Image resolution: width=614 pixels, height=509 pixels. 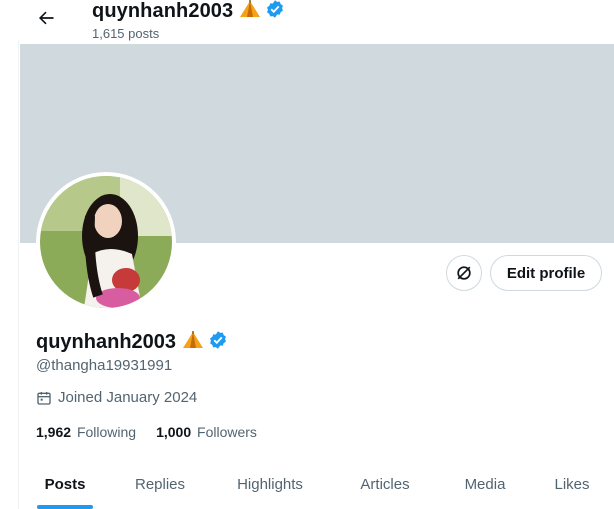 What do you see at coordinates (54, 432) in the screenshot?
I see `following-count: 1,962` at bounding box center [54, 432].